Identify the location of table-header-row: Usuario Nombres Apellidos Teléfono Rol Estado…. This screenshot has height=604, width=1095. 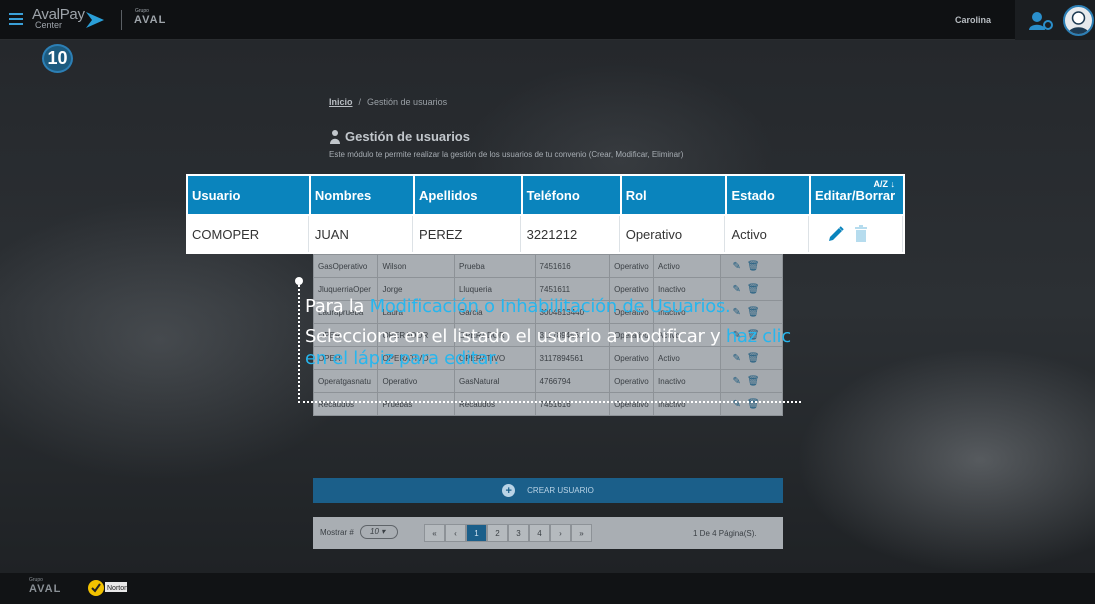
(545, 195).